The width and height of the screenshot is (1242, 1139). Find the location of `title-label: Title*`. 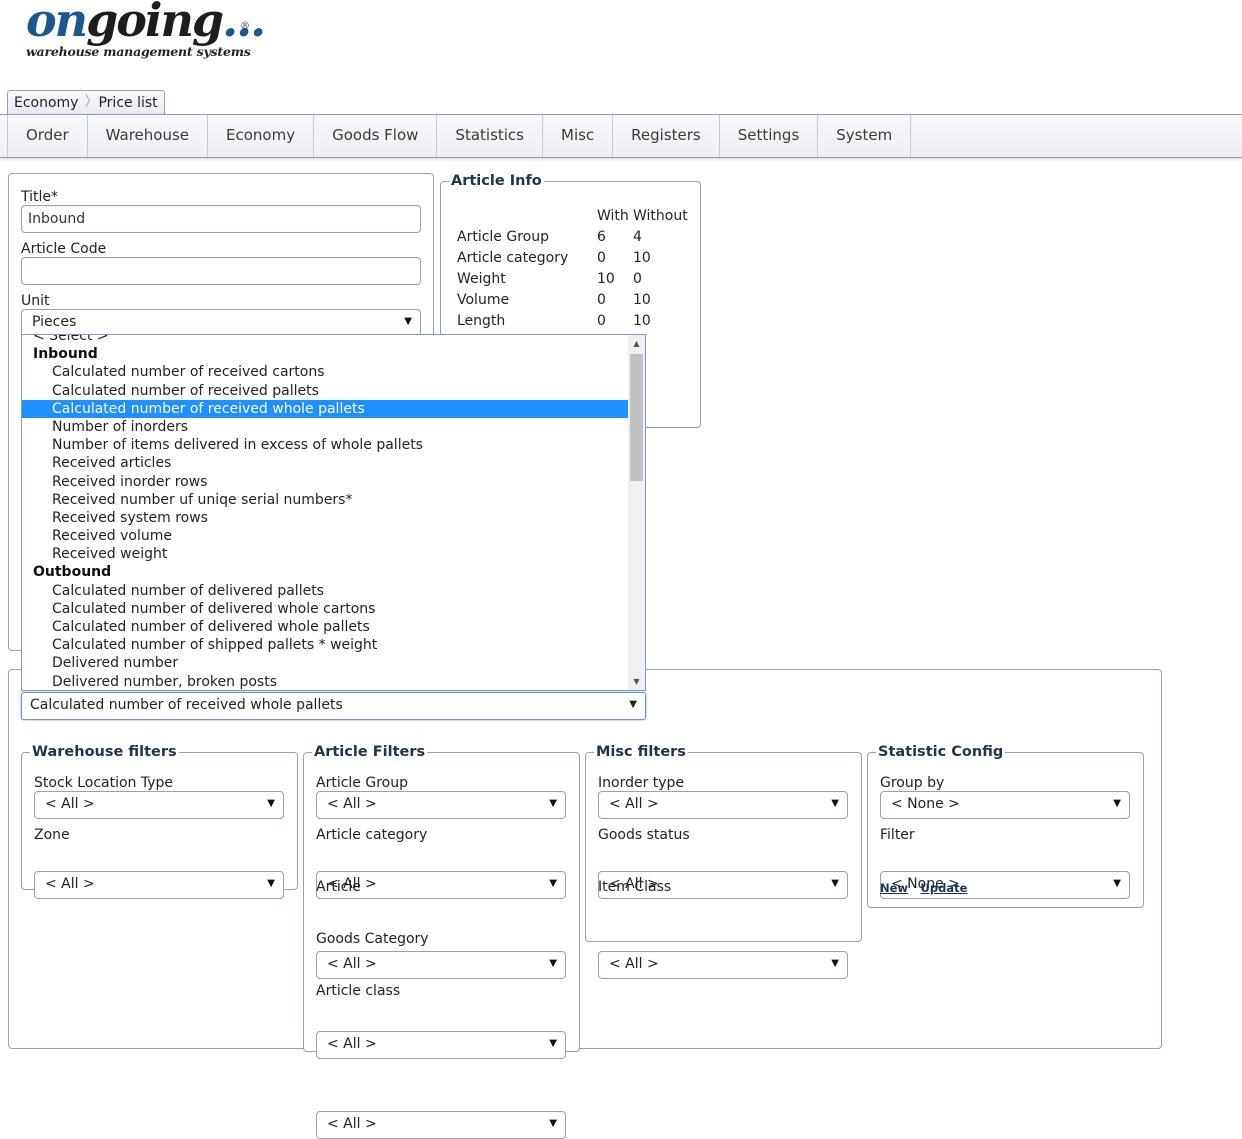

title-label: Title* is located at coordinates (40, 197).